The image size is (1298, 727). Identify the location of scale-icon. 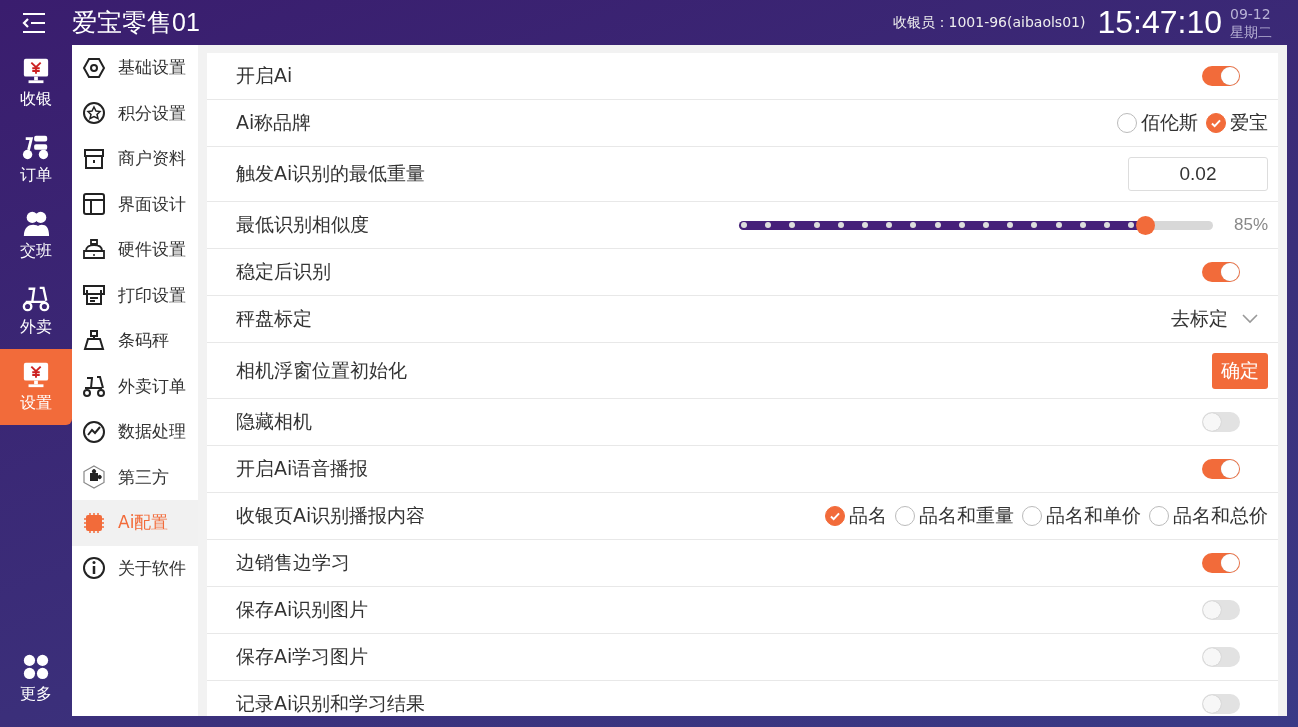
(94, 340).